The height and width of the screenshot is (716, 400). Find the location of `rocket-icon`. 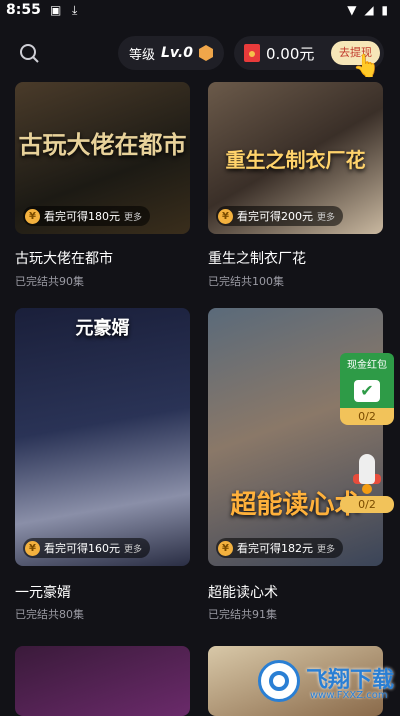

rocket-icon is located at coordinates (367, 473).